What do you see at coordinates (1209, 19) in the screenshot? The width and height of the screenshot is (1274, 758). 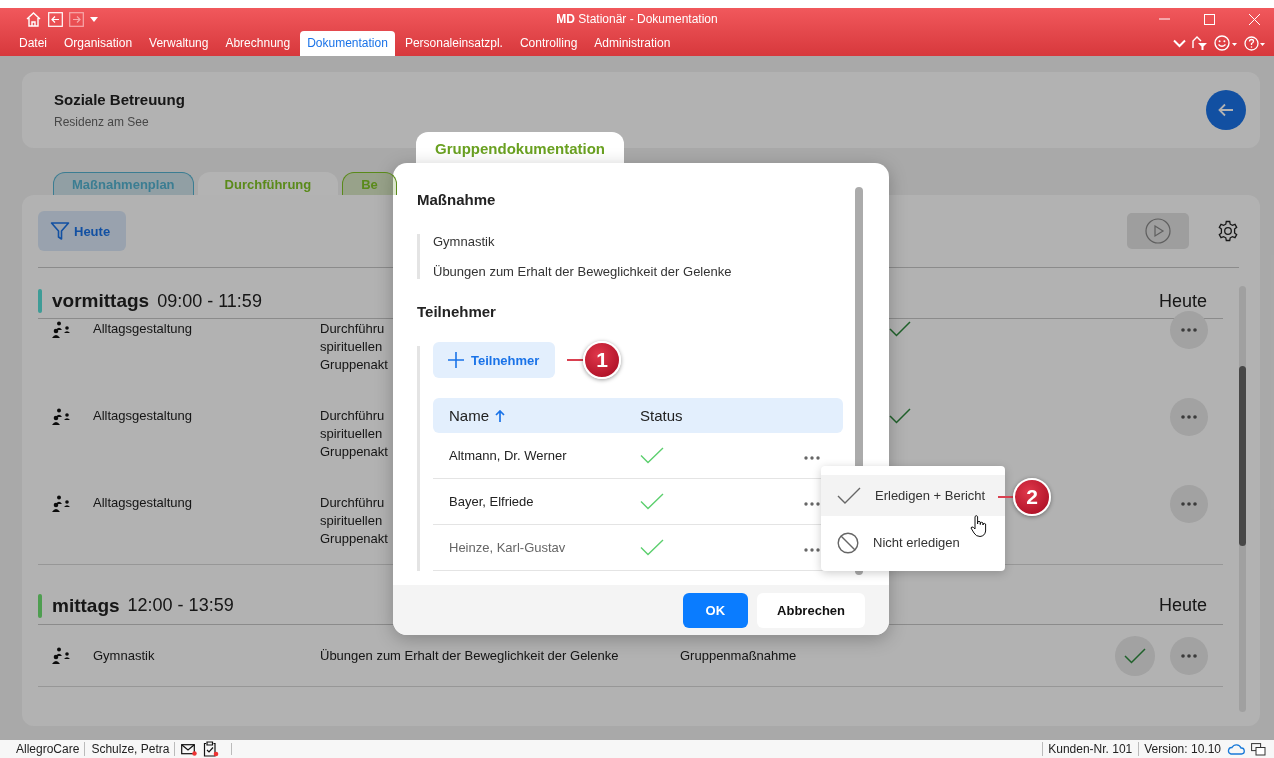 I see `maximize-icon` at bounding box center [1209, 19].